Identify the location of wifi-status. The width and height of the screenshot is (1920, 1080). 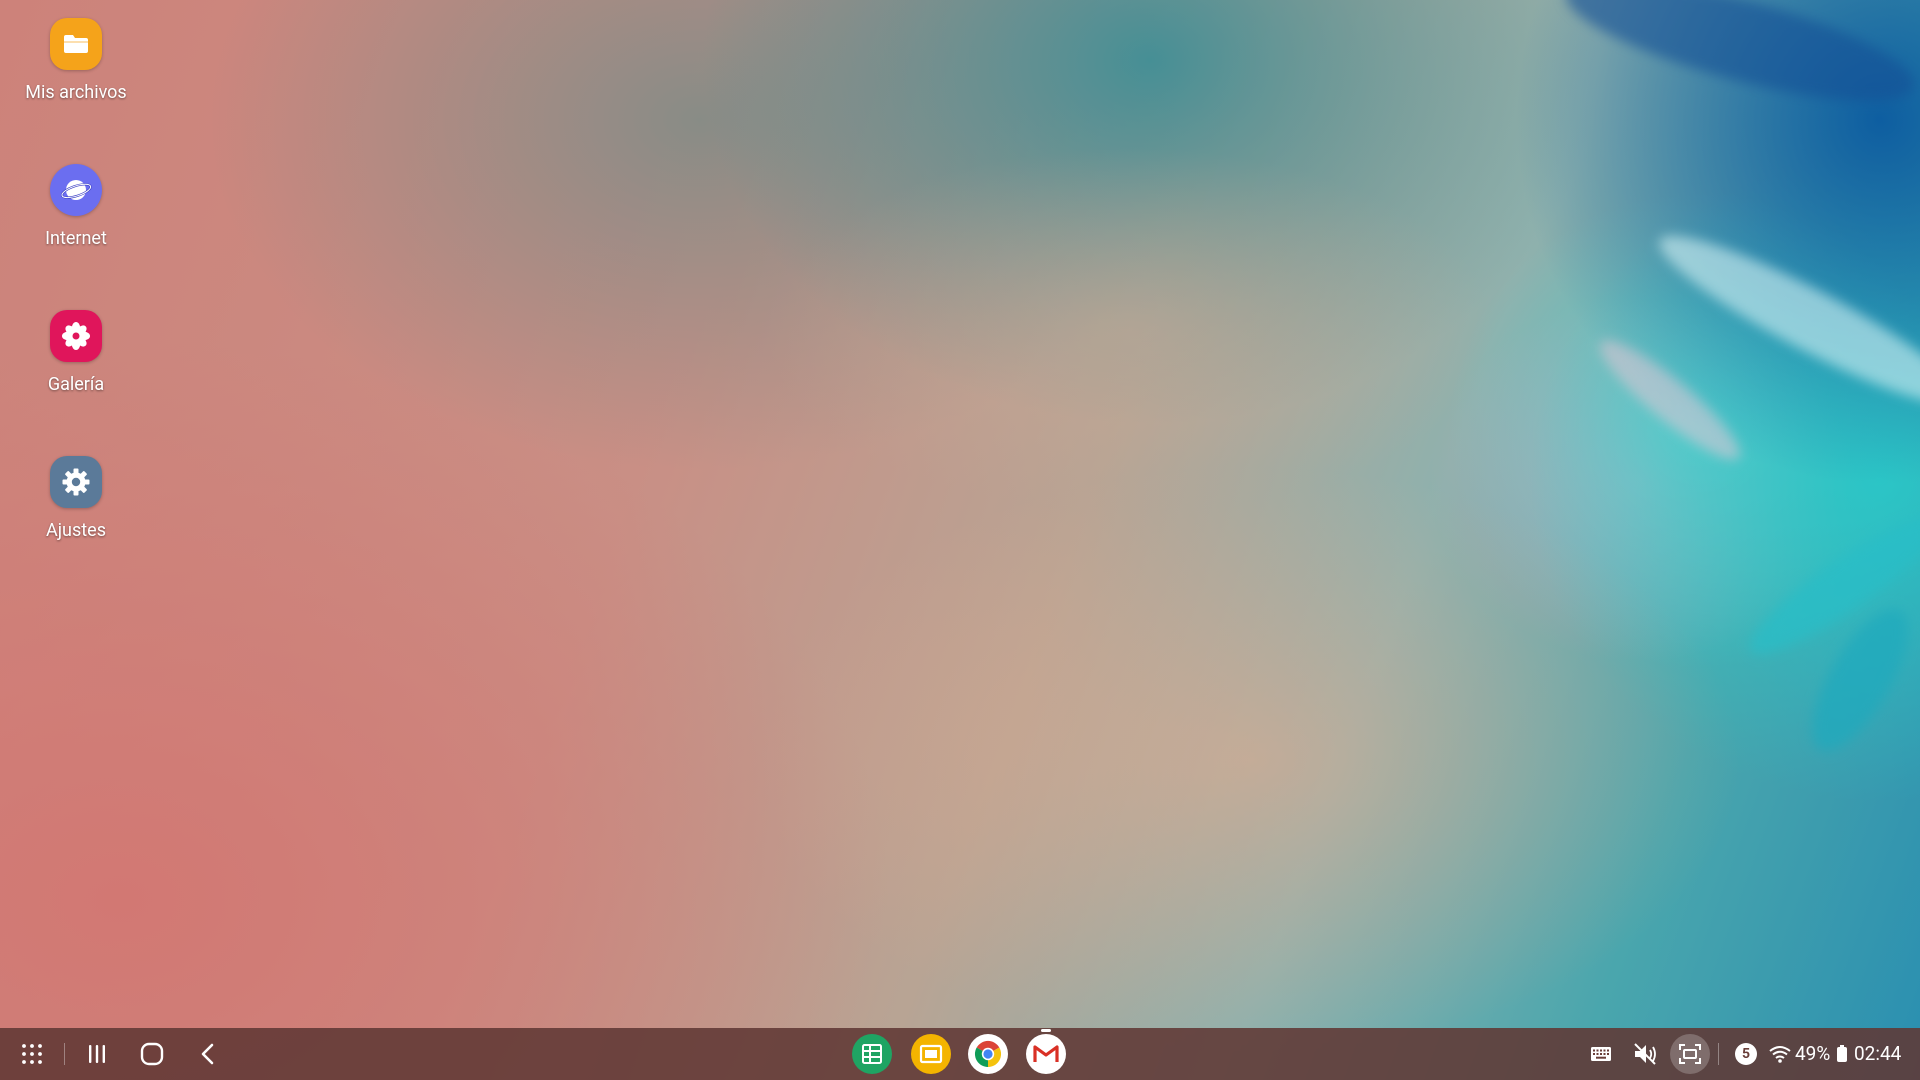
(1780, 1054).